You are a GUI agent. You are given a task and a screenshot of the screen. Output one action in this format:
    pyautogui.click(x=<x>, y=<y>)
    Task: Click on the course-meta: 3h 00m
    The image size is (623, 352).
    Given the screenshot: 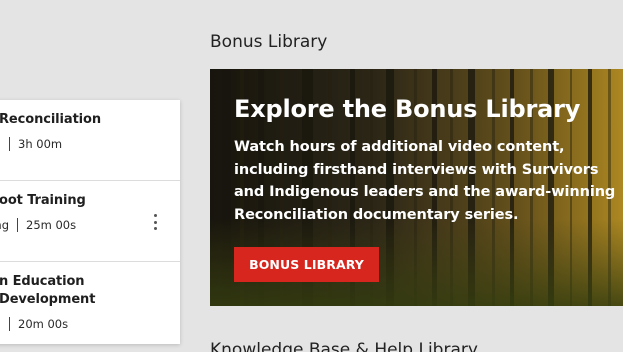 What is the action you would take?
    pyautogui.click(x=31, y=144)
    